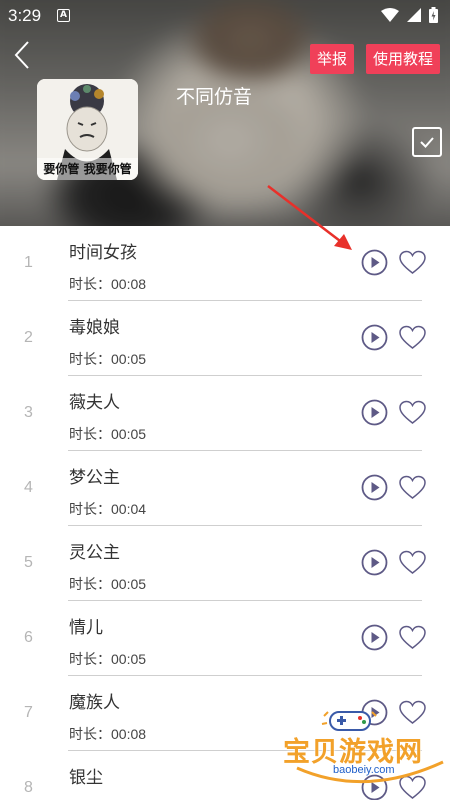 This screenshot has height=800, width=450. What do you see at coordinates (86, 628) in the screenshot?
I see `track-name: 情儿` at bounding box center [86, 628].